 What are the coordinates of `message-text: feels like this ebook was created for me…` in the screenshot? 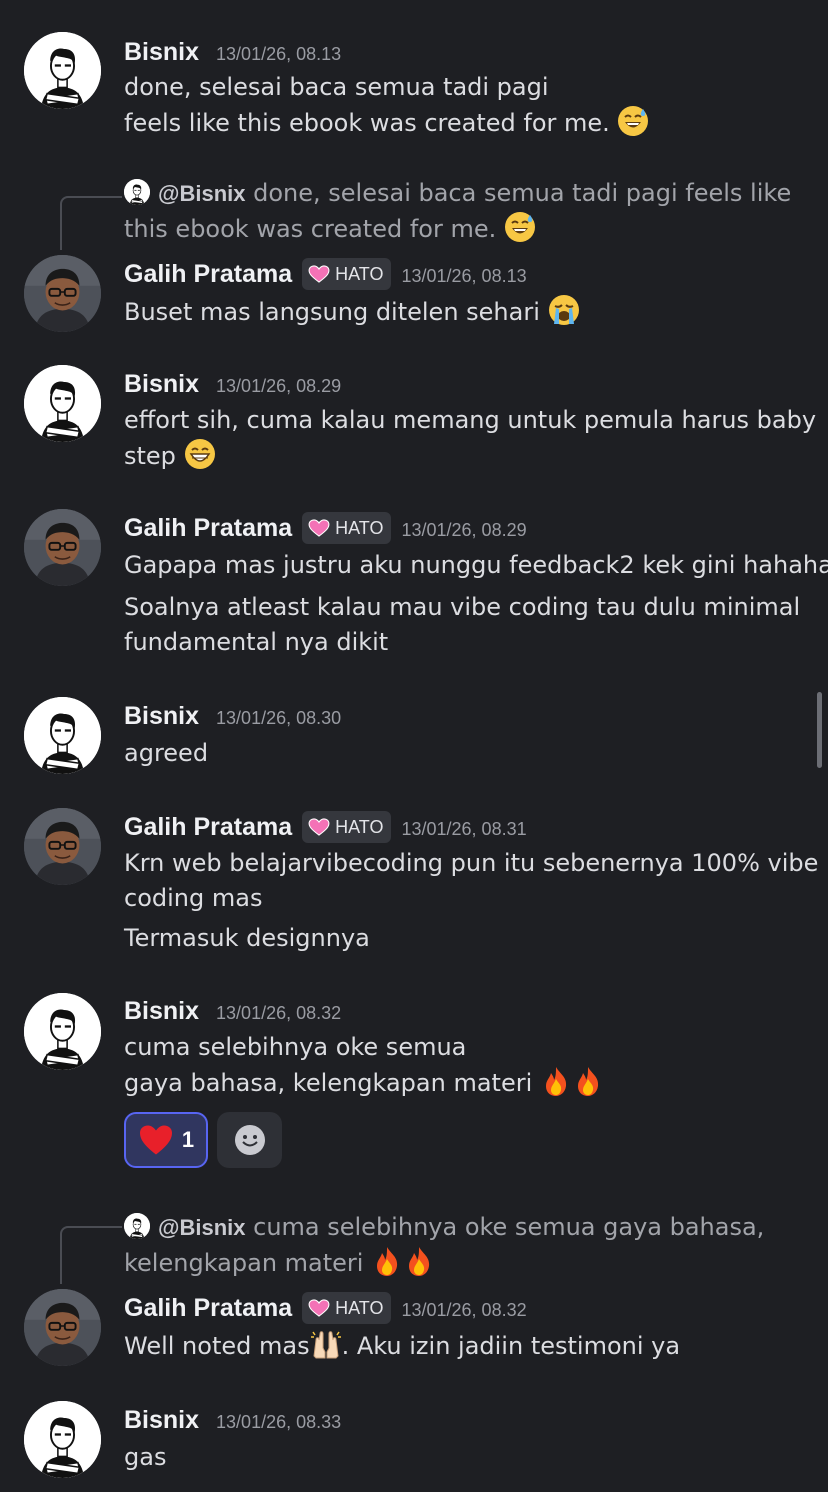 It's located at (386, 123).